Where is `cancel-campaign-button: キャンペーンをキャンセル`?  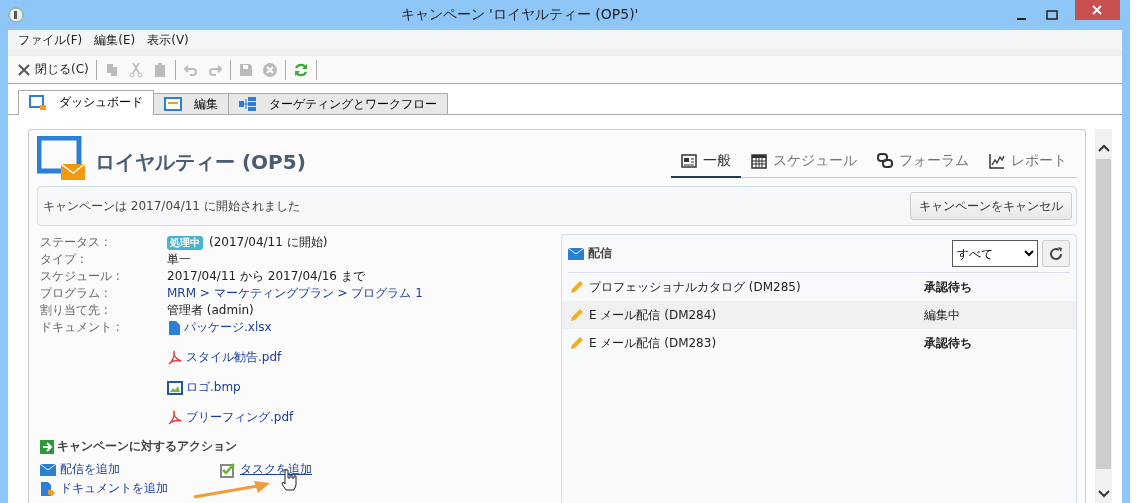
cancel-campaign-button: キャンペーンをキャンセル is located at coordinates (991, 206).